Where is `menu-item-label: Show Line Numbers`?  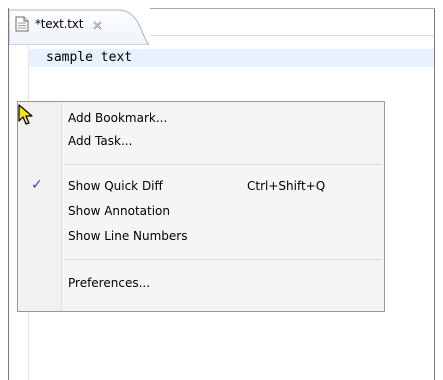
menu-item-label: Show Line Numbers is located at coordinates (128, 236).